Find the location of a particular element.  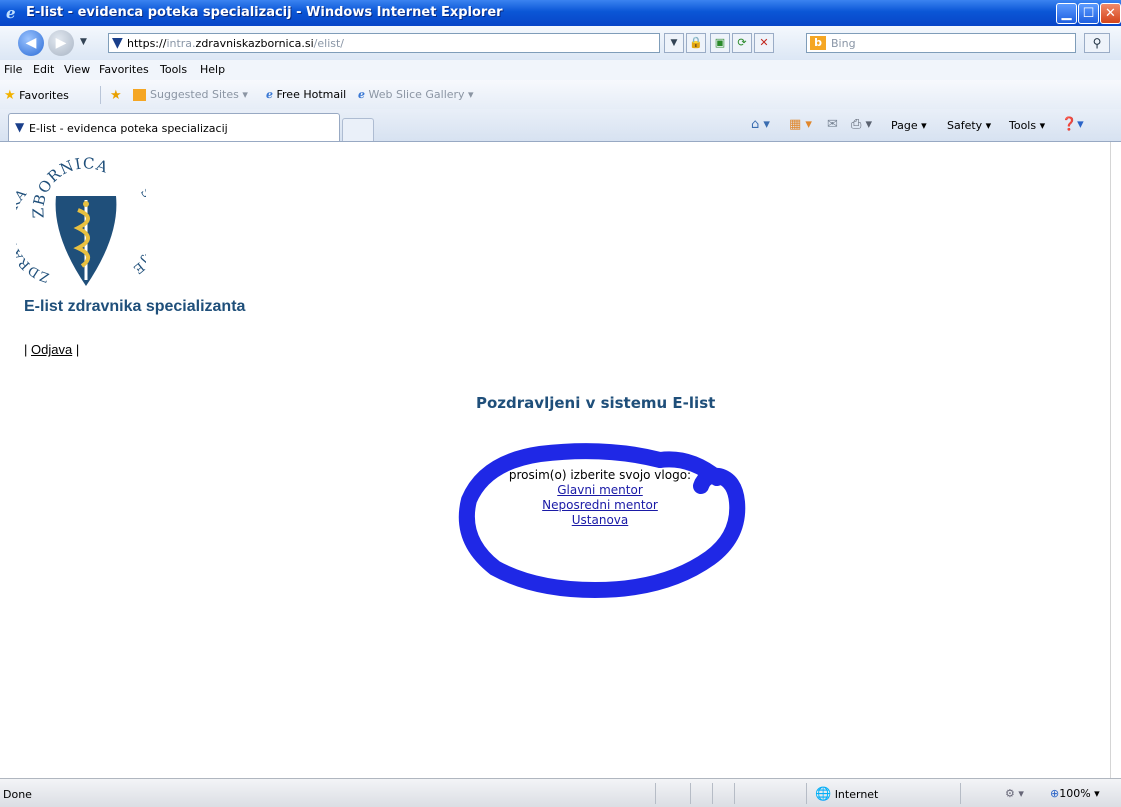

welcome-heading: Pozdravljeni v sistemu E-list is located at coordinates (596, 403).